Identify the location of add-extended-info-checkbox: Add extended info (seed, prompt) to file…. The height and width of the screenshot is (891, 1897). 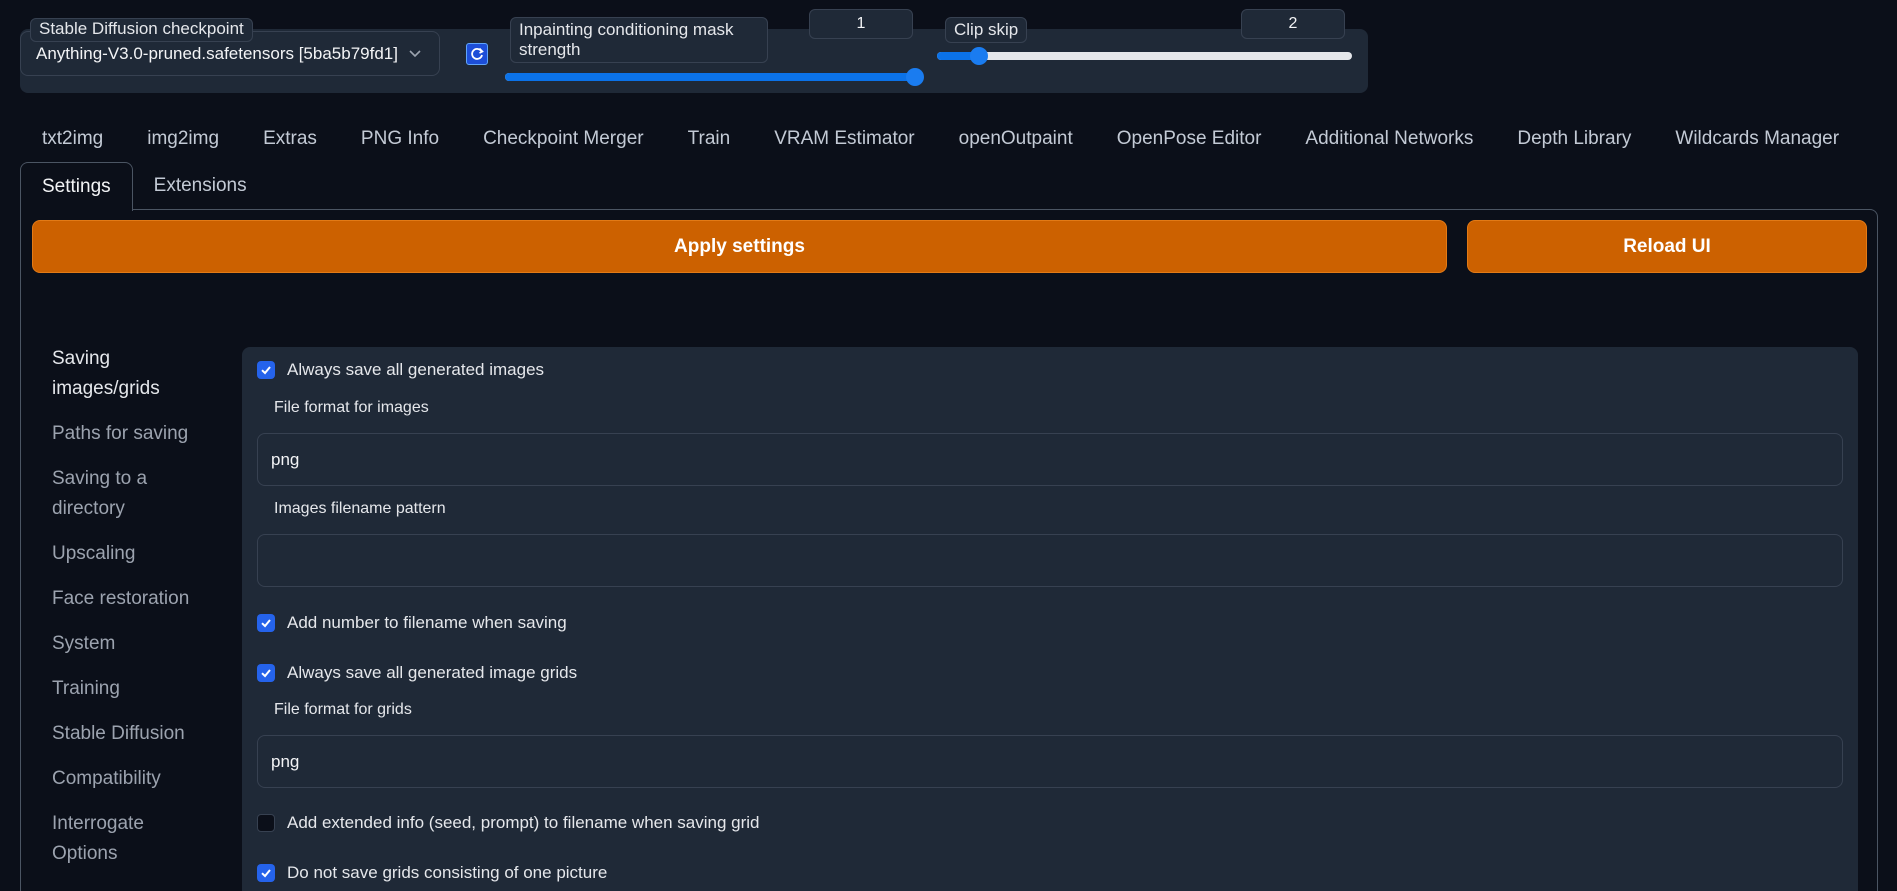
(508, 823).